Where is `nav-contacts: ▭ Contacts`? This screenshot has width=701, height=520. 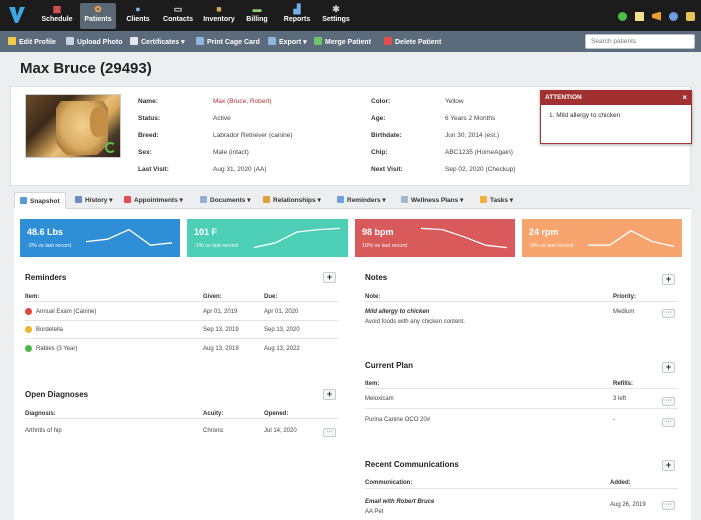
nav-contacts: ▭ Contacts is located at coordinates (178, 16).